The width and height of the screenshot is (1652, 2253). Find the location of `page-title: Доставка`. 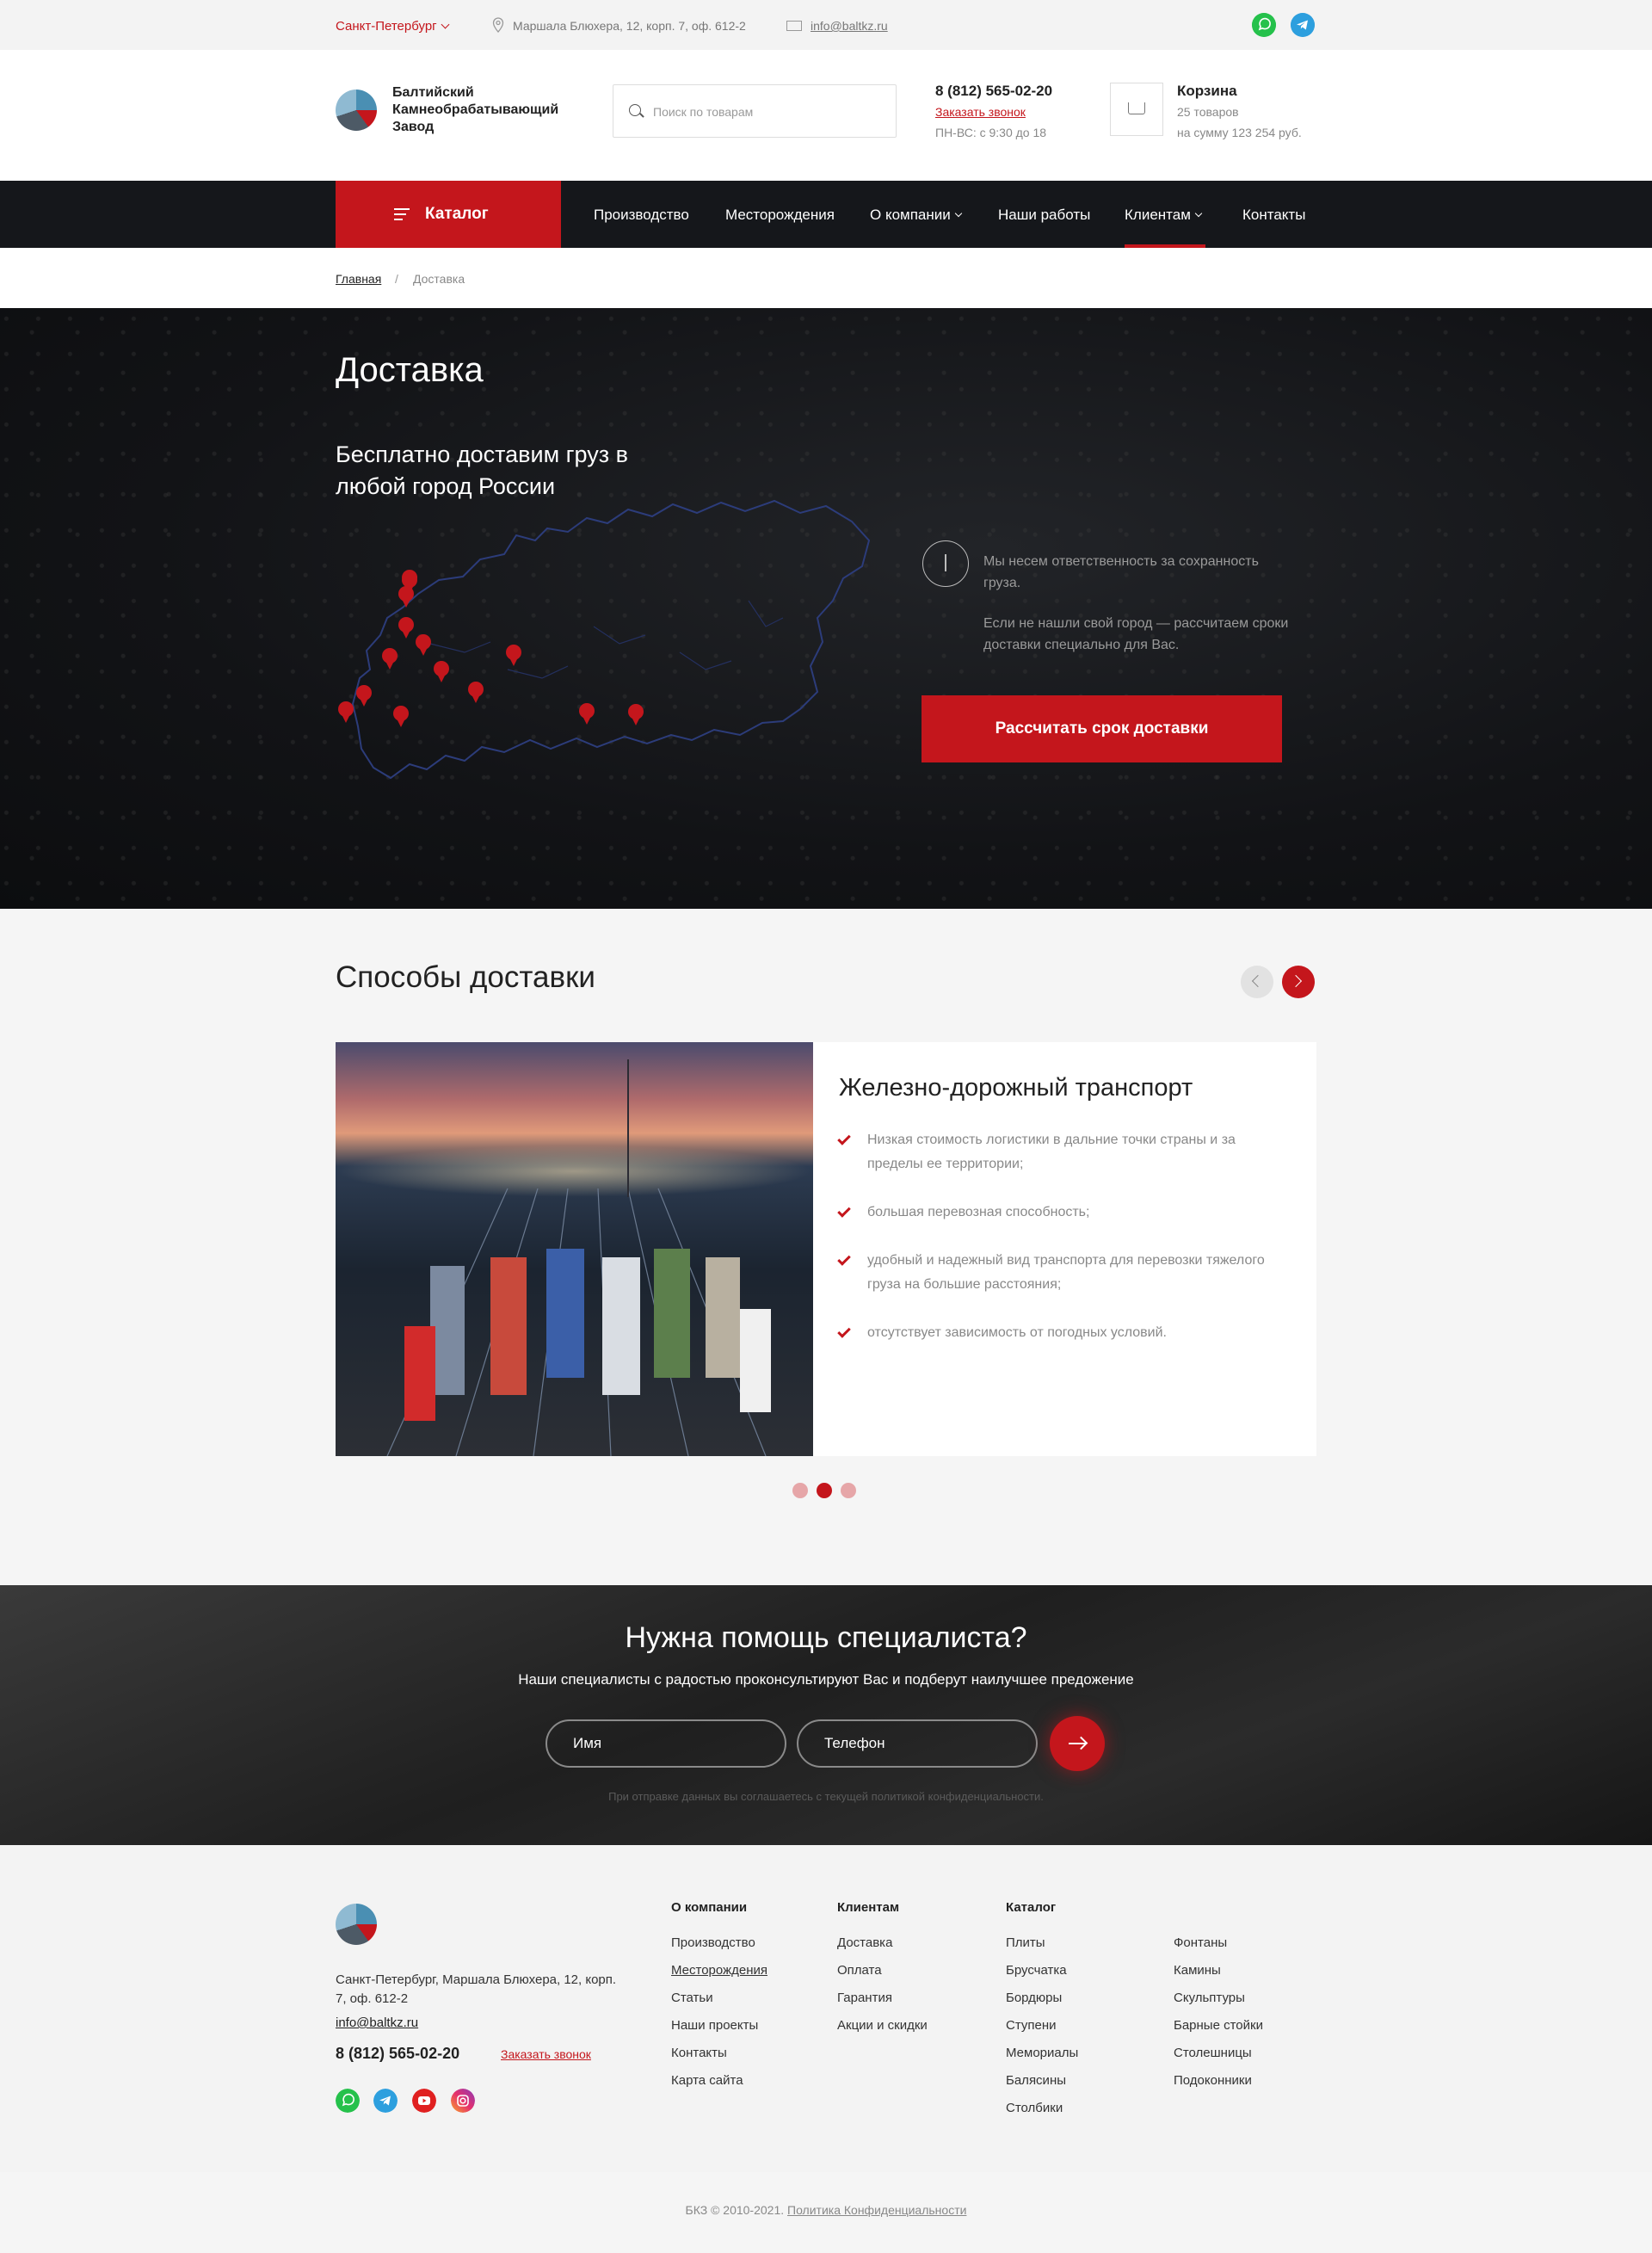

page-title: Доставка is located at coordinates (410, 370).